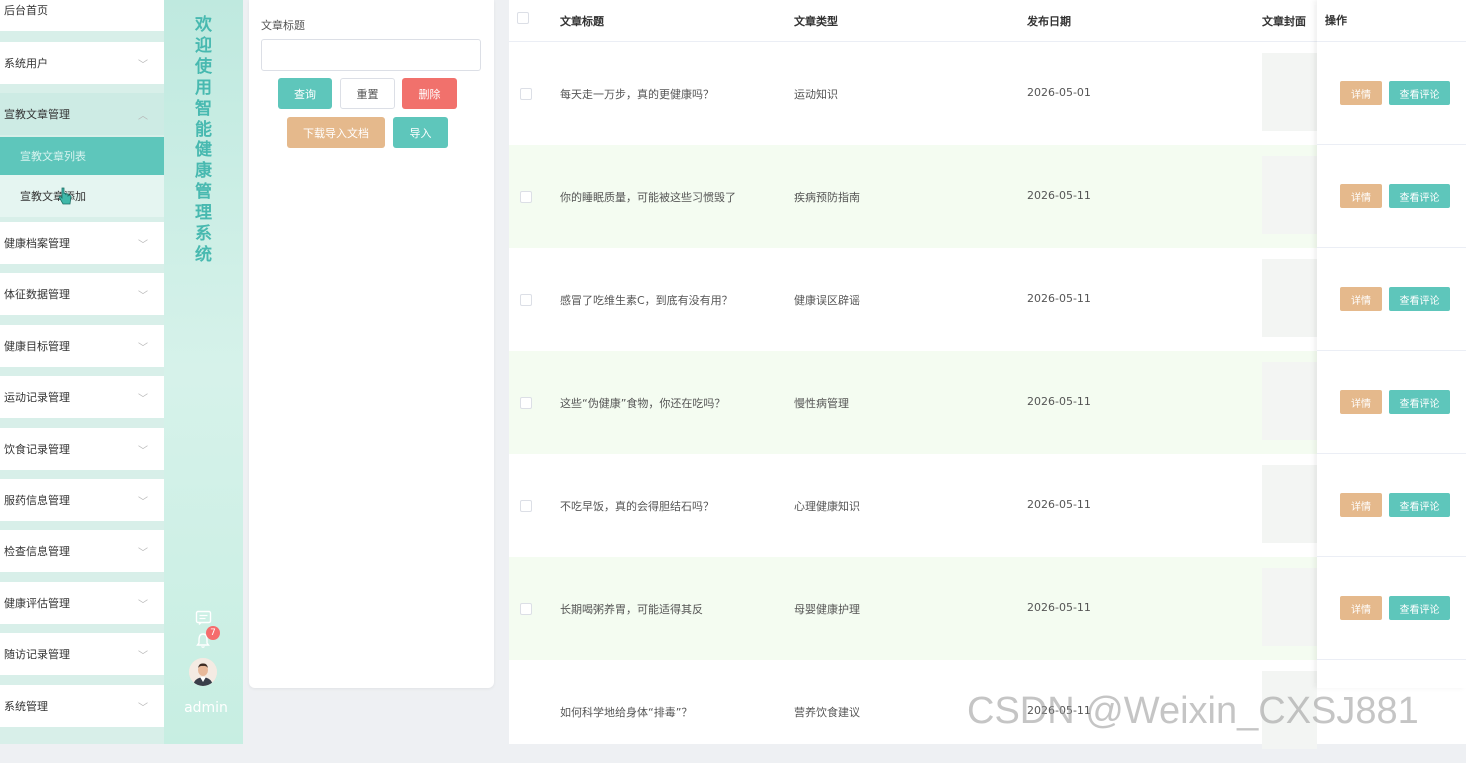  I want to click on cell-title: 不吃早饭，真的会得胆结石吗？, so click(637, 506).